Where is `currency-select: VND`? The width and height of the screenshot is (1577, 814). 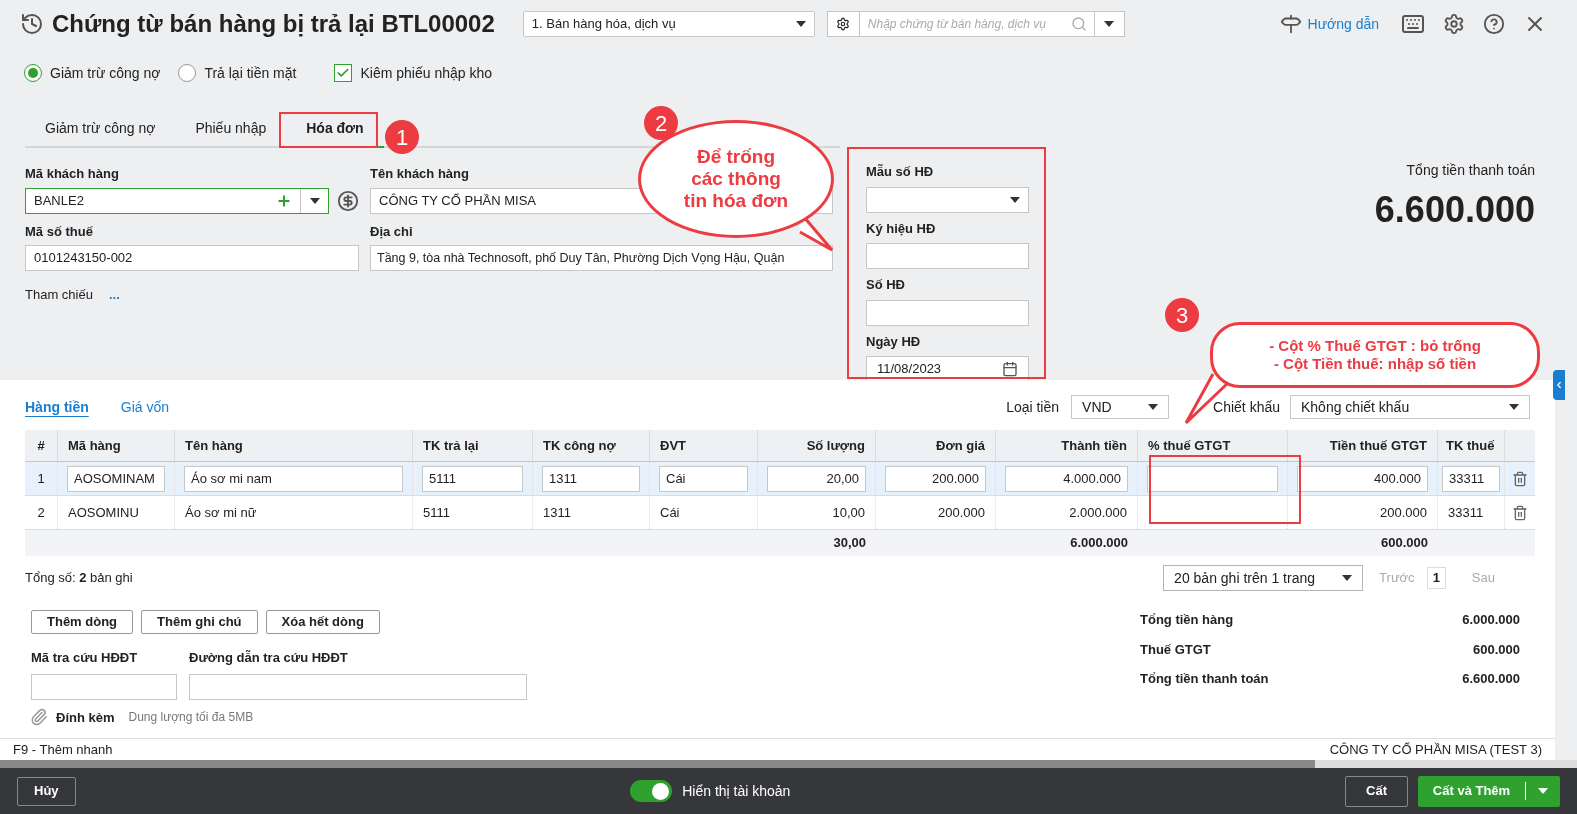 currency-select: VND is located at coordinates (1120, 407).